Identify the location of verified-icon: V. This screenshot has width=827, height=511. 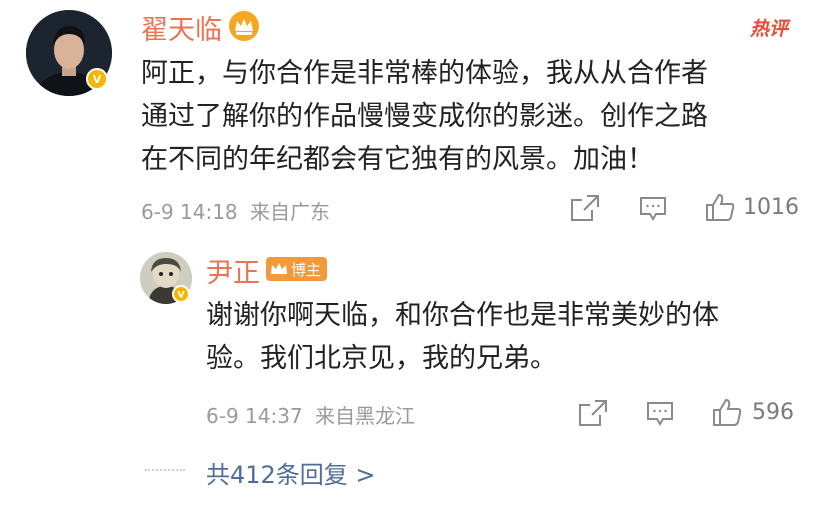
(97, 79).